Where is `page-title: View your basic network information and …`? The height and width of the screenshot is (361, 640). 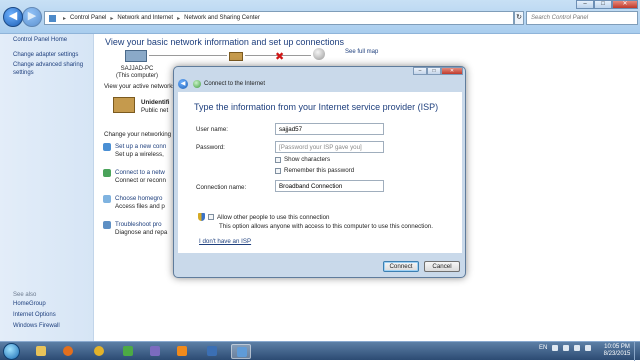 page-title: View your basic network information and … is located at coordinates (224, 42).